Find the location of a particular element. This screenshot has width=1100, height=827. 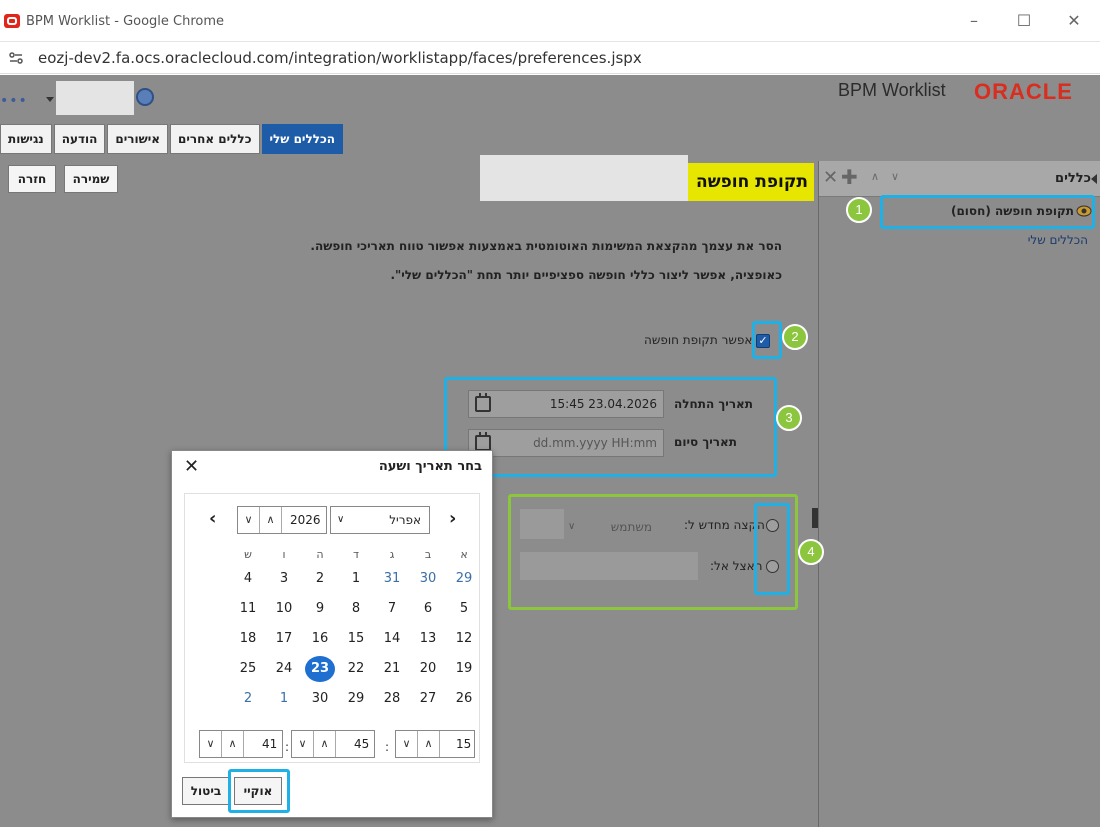

seconds-spinner: ∨ ∧ 41 is located at coordinates (241, 744).